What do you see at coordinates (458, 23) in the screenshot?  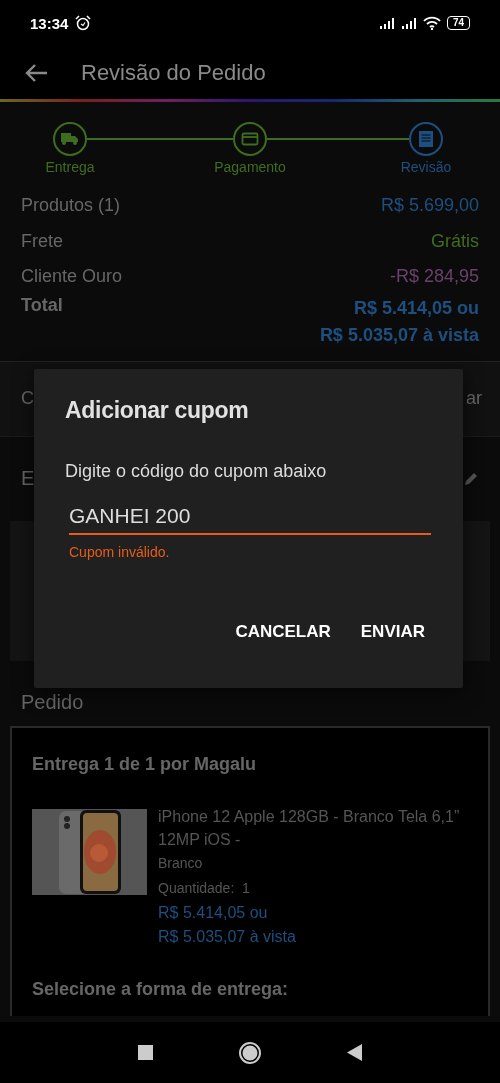 I see `battery-indicator: 74` at bounding box center [458, 23].